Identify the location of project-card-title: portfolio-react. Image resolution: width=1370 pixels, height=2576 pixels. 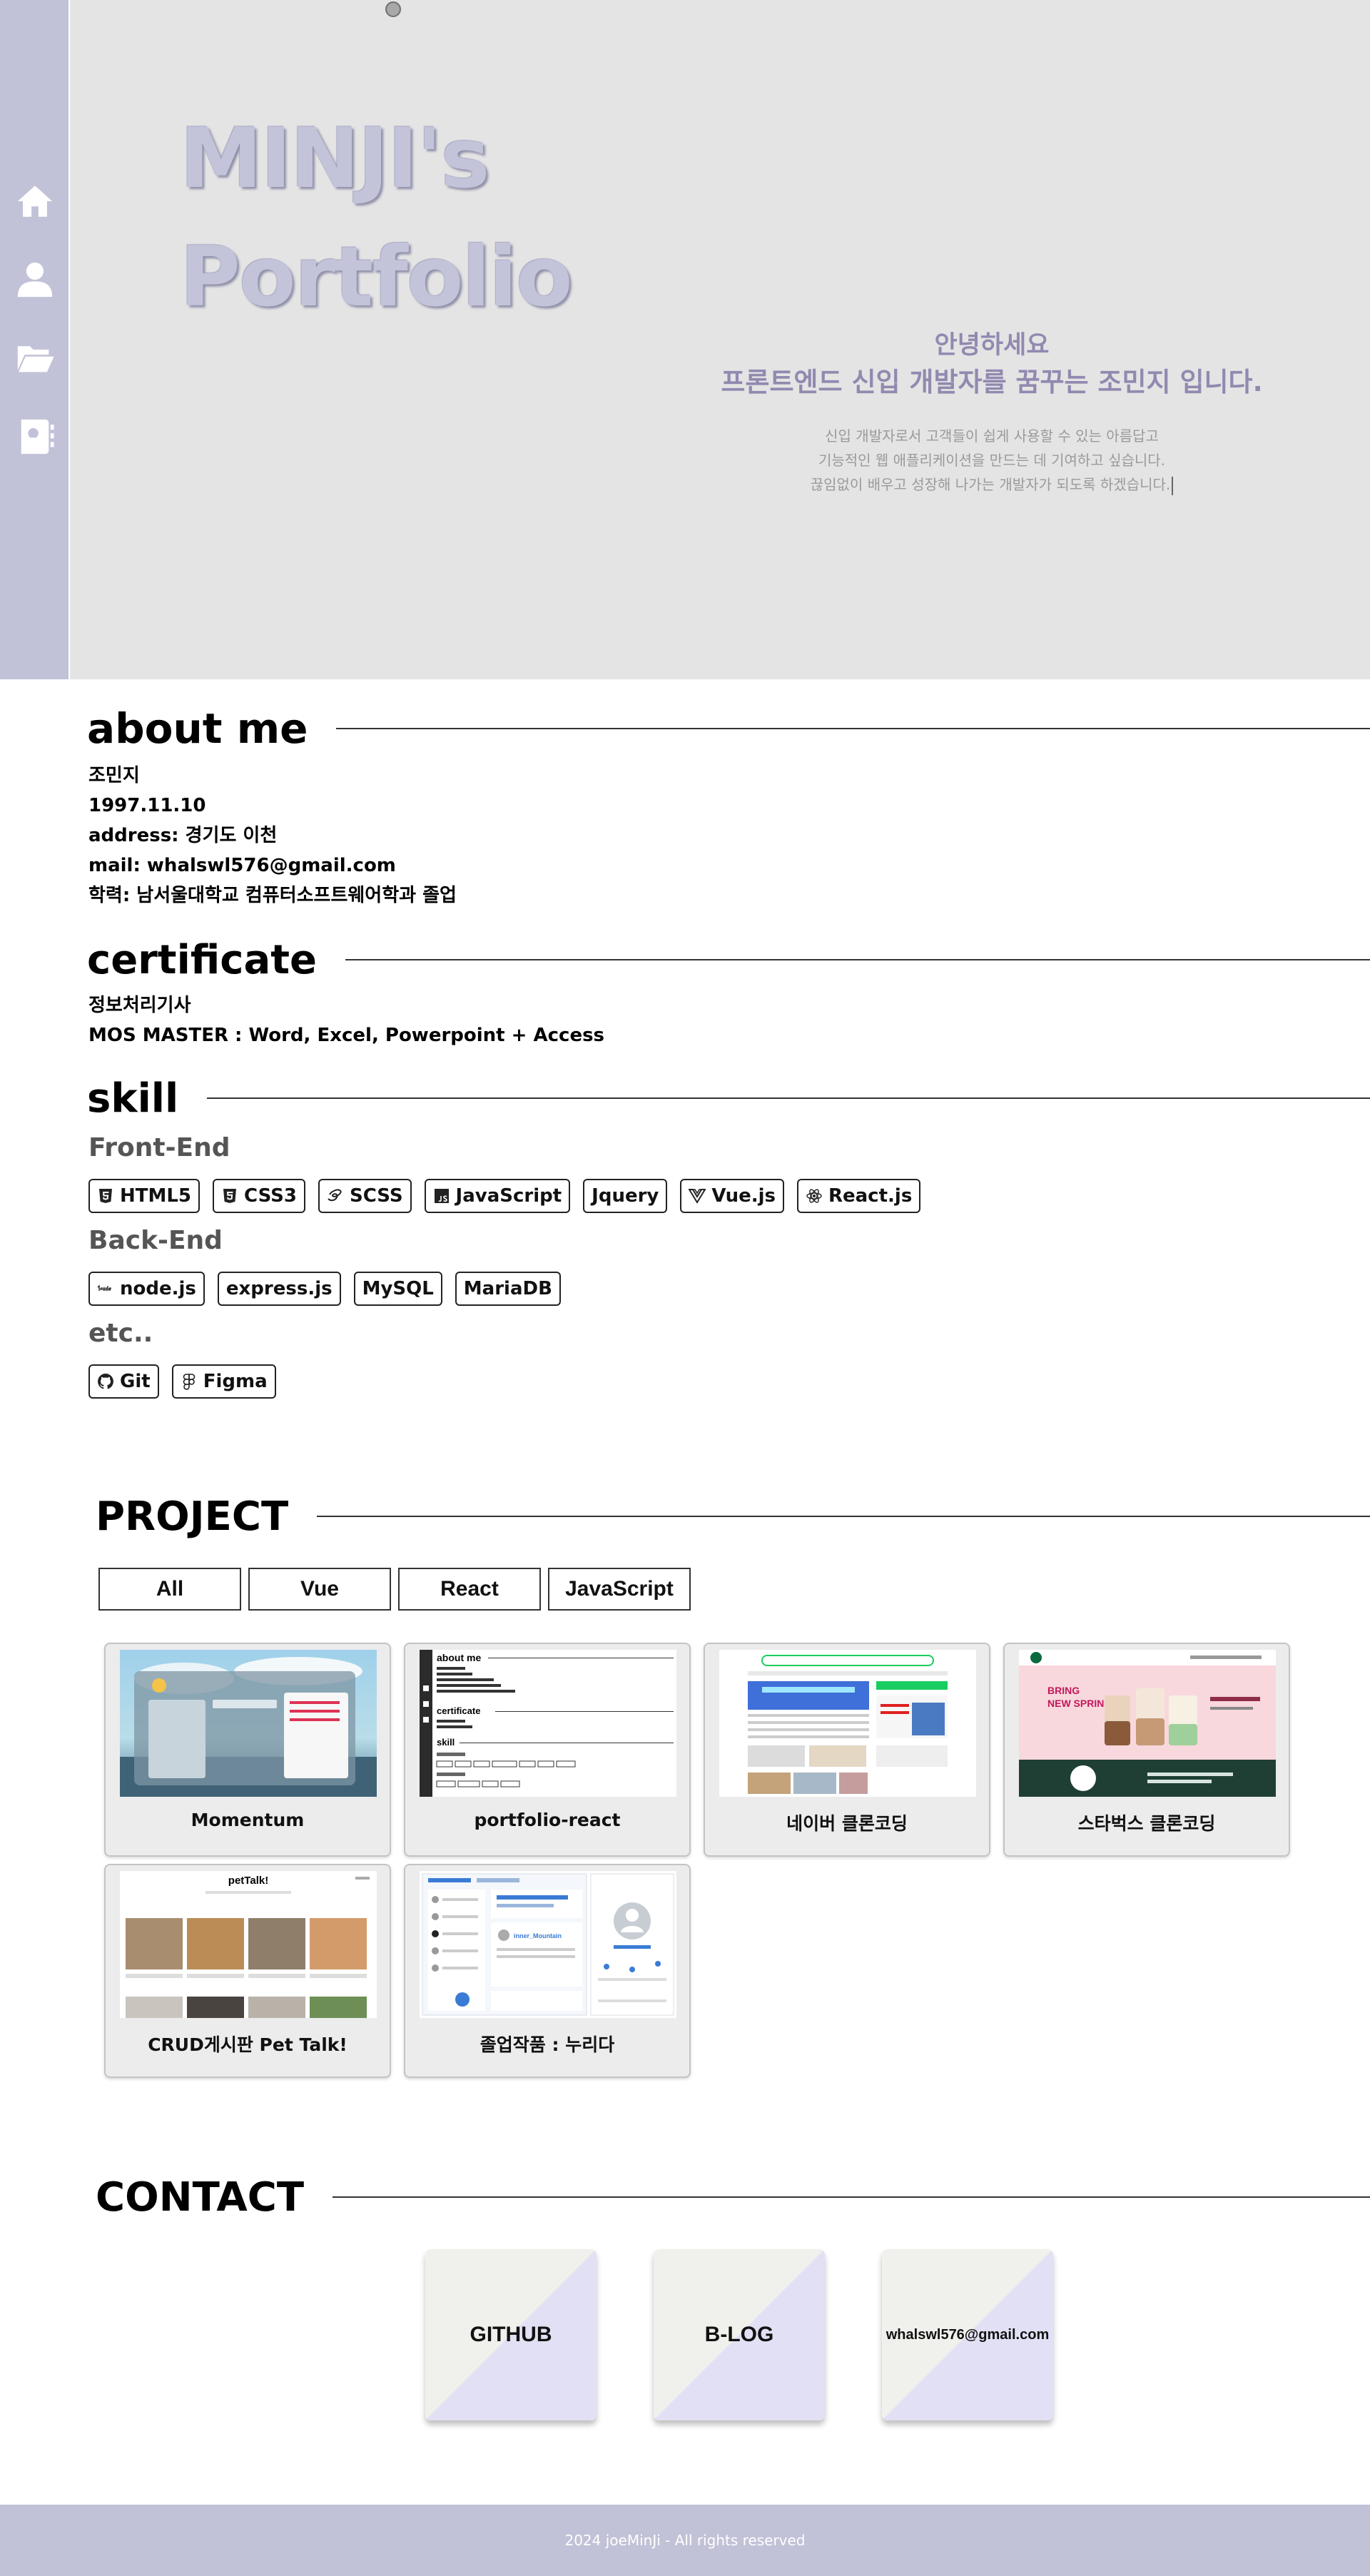
(547, 1820).